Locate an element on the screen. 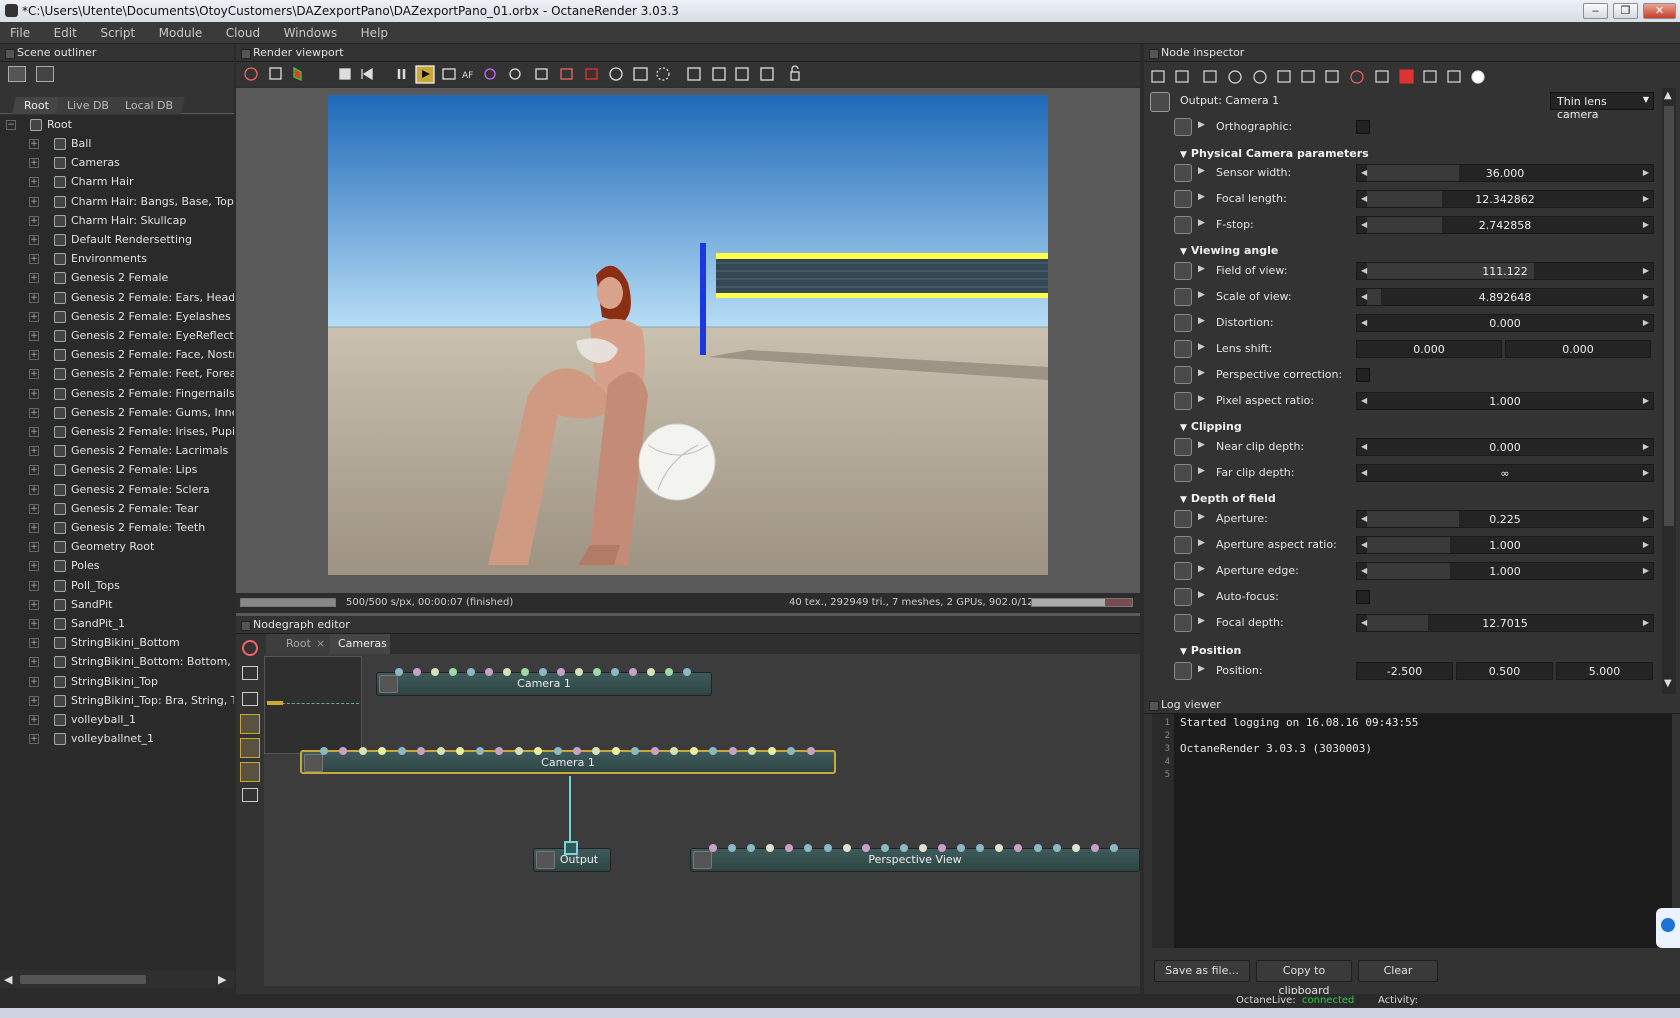  tree-item: + Genesis 2 Female: Sclera is located at coordinates (117, 490).